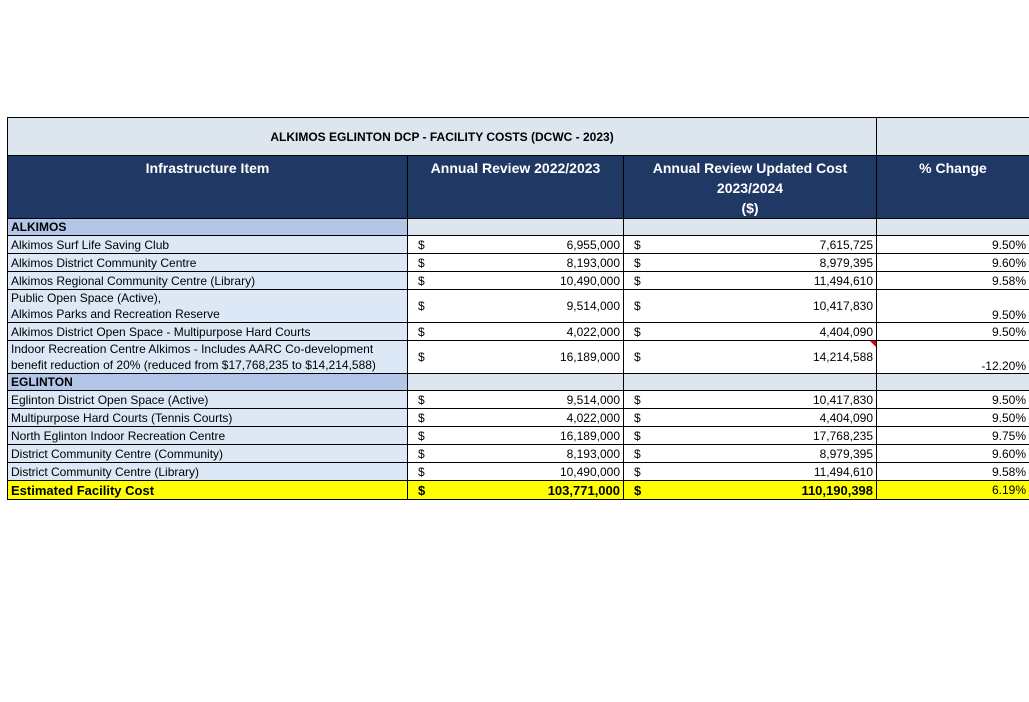 The image size is (1029, 702). I want to click on header-updated-line3: ($), so click(750, 208).